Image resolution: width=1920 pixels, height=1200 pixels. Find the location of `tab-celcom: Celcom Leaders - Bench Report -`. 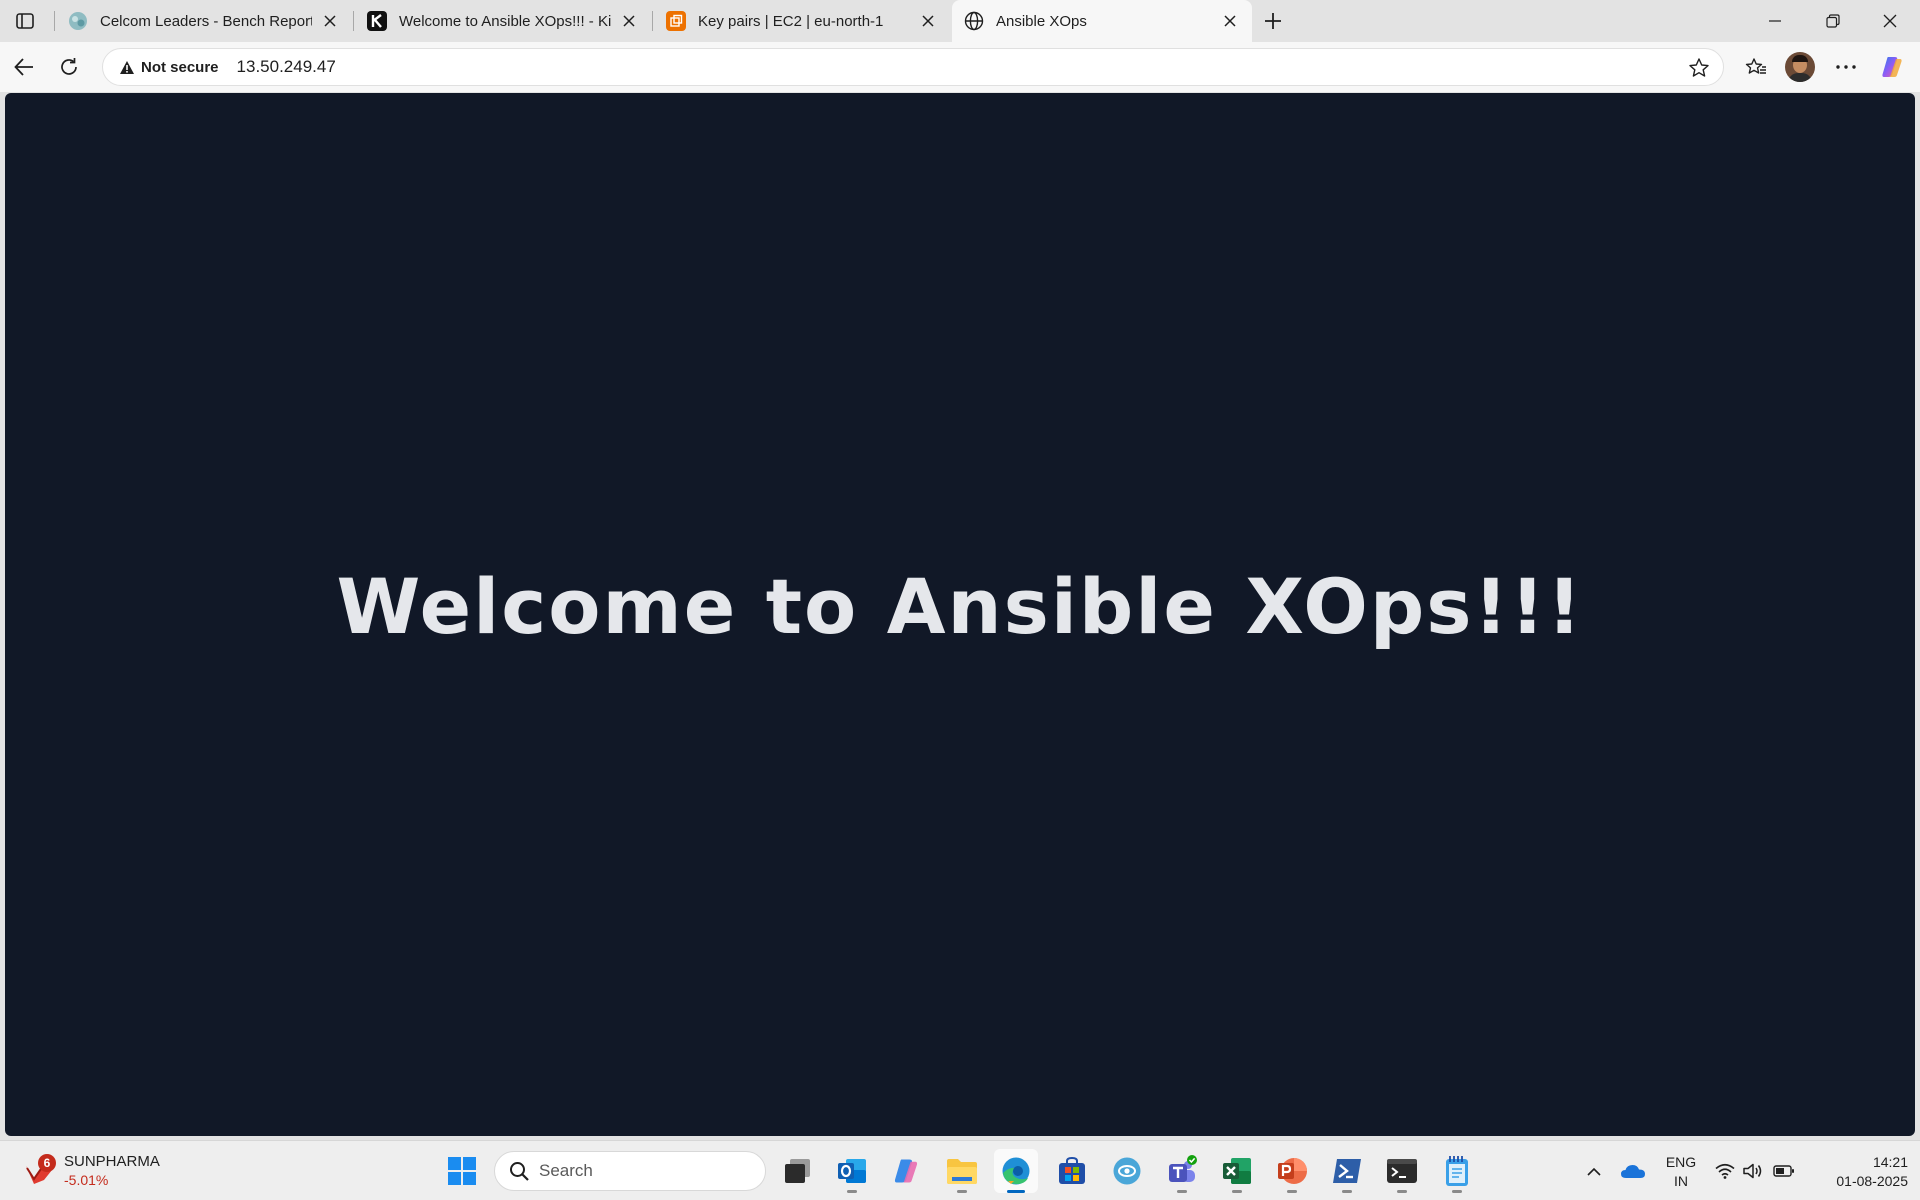

tab-celcom: Celcom Leaders - Bench Report - is located at coordinates (204, 21).